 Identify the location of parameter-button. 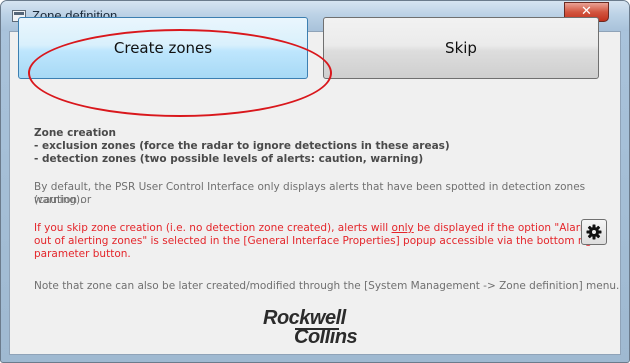
(594, 232).